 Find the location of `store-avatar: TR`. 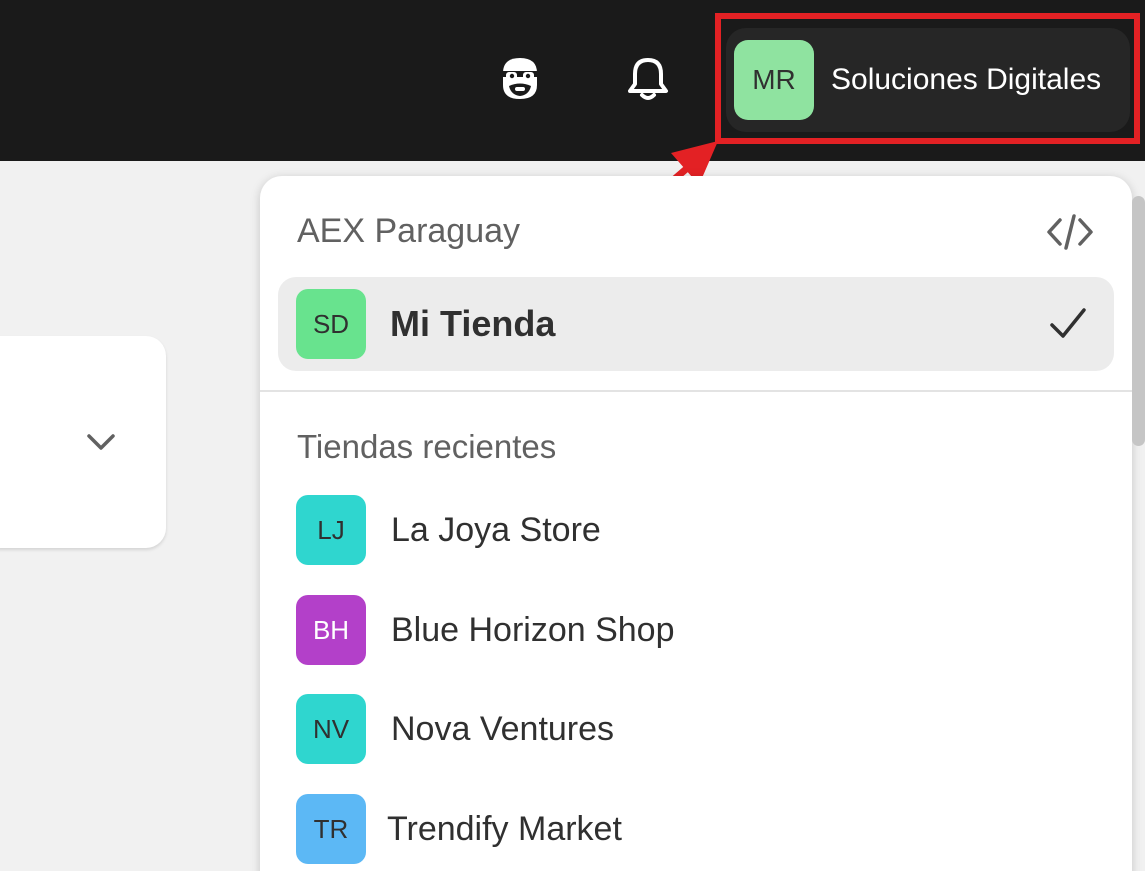

store-avatar: TR is located at coordinates (331, 829).